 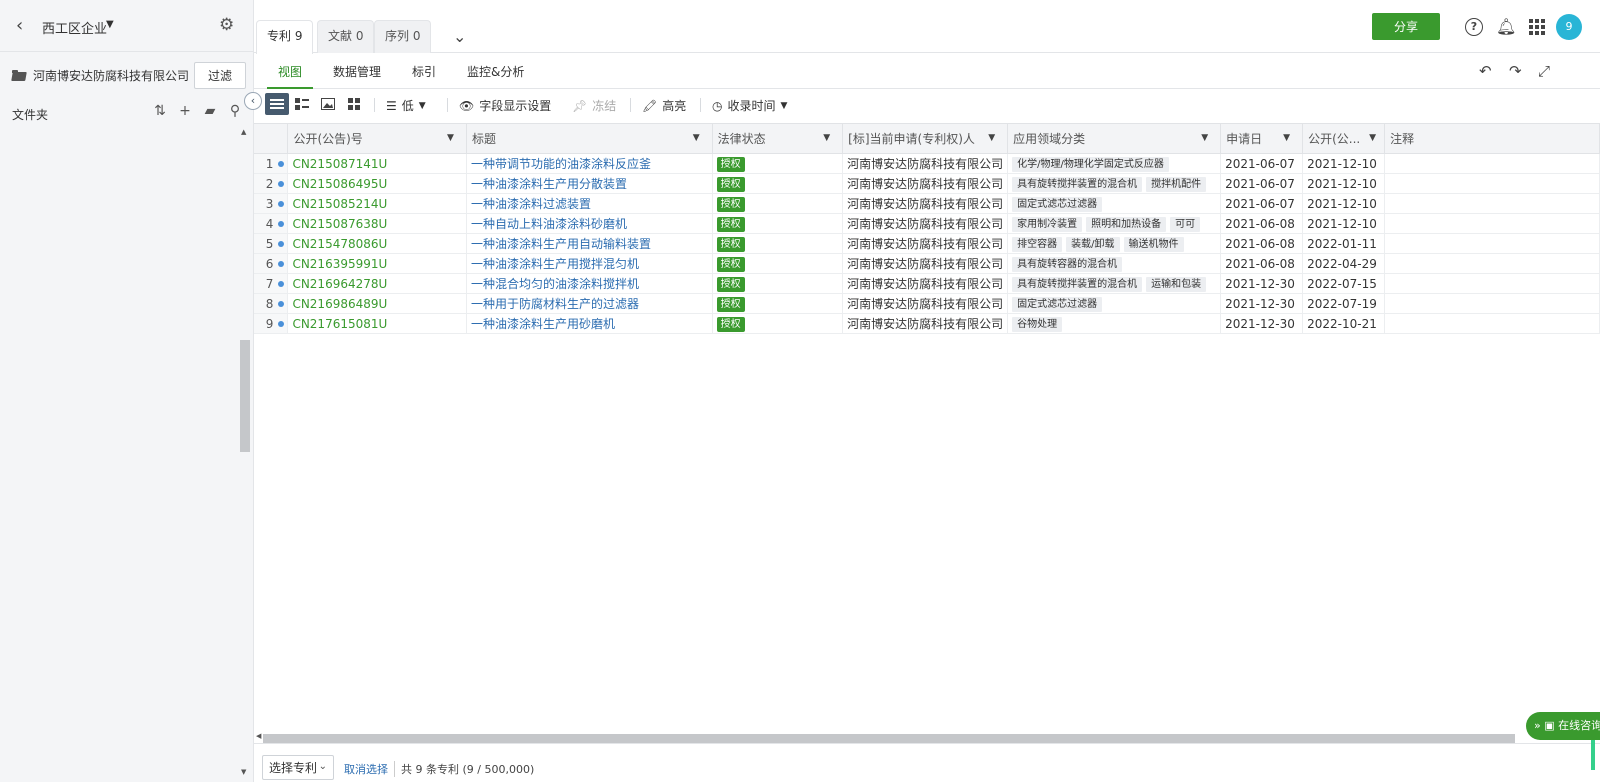 What do you see at coordinates (366, 769) in the screenshot?
I see `cancel-selection-link: 取消选择` at bounding box center [366, 769].